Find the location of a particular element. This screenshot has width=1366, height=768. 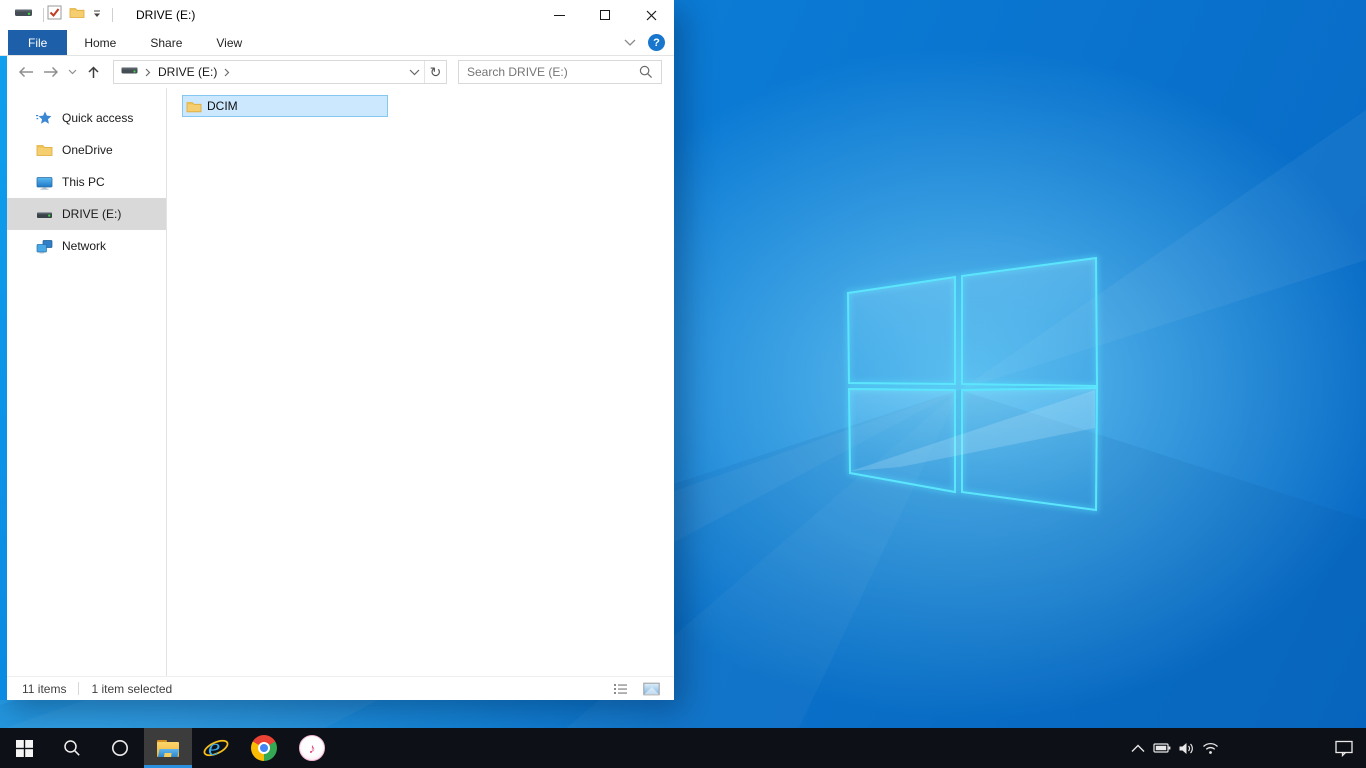

sidebar-item-label: Quick access is located at coordinates (98, 118).